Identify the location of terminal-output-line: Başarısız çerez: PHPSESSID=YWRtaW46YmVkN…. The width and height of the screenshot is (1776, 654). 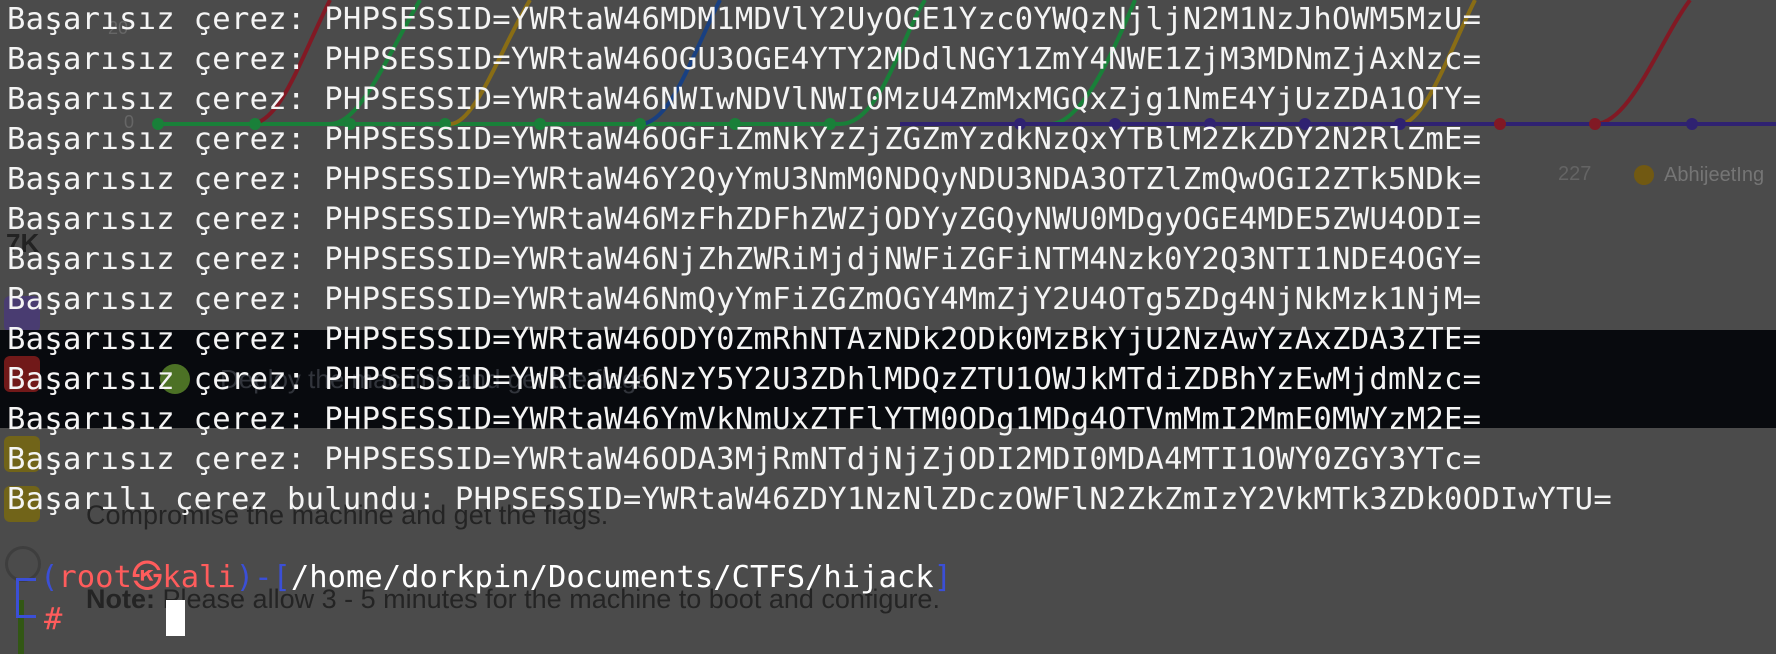
(744, 419).